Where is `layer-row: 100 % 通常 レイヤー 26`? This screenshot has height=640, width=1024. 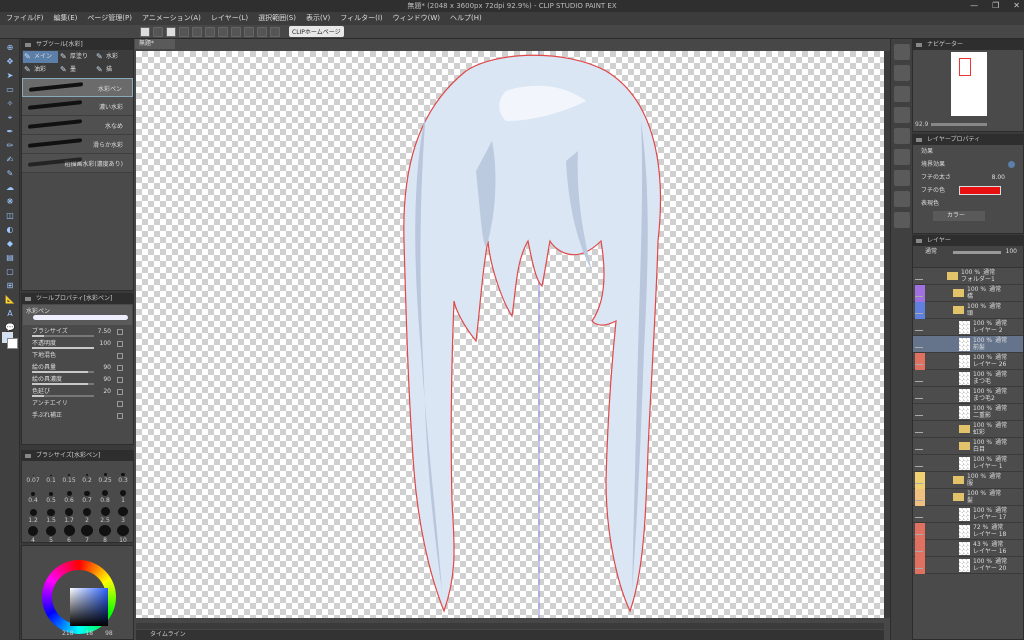 layer-row: 100 % 通常 レイヤー 26 is located at coordinates (968, 361).